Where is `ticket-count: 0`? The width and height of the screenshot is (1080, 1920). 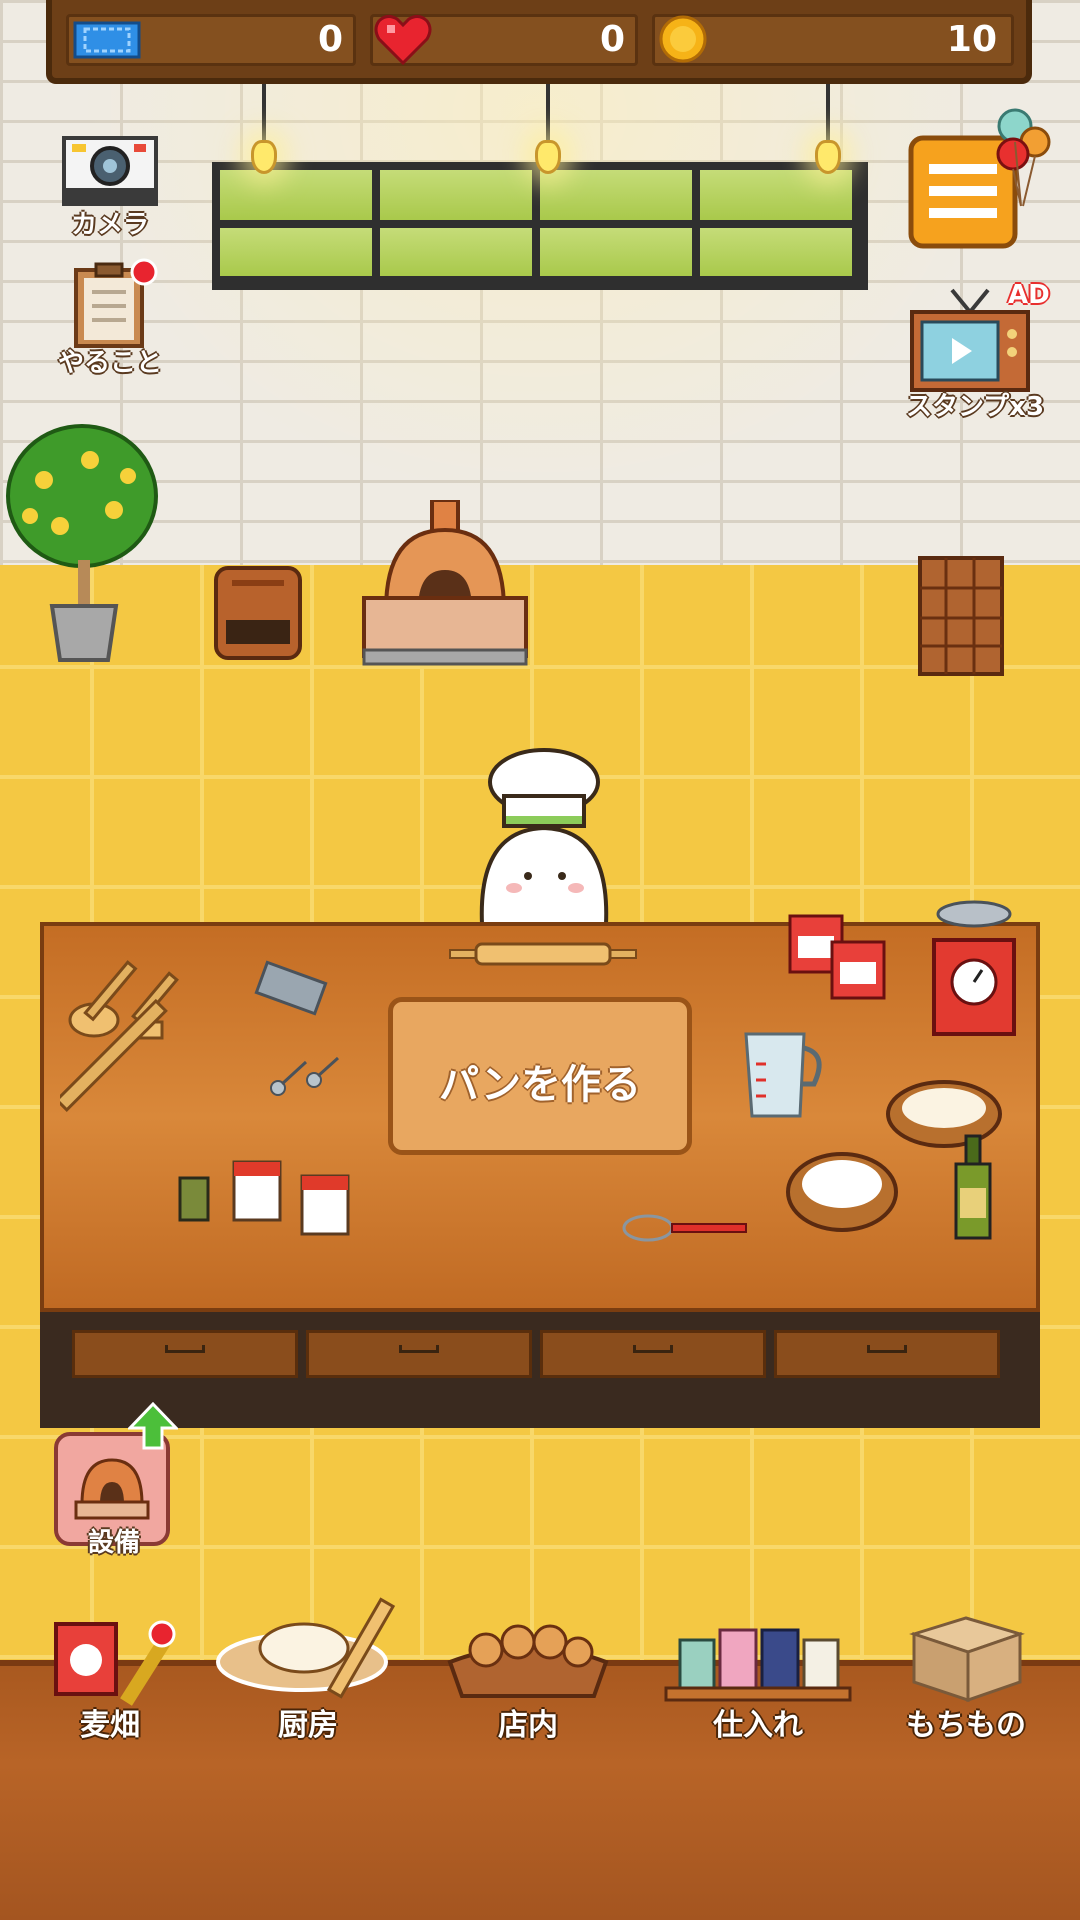 ticket-count: 0 is located at coordinates (330, 39).